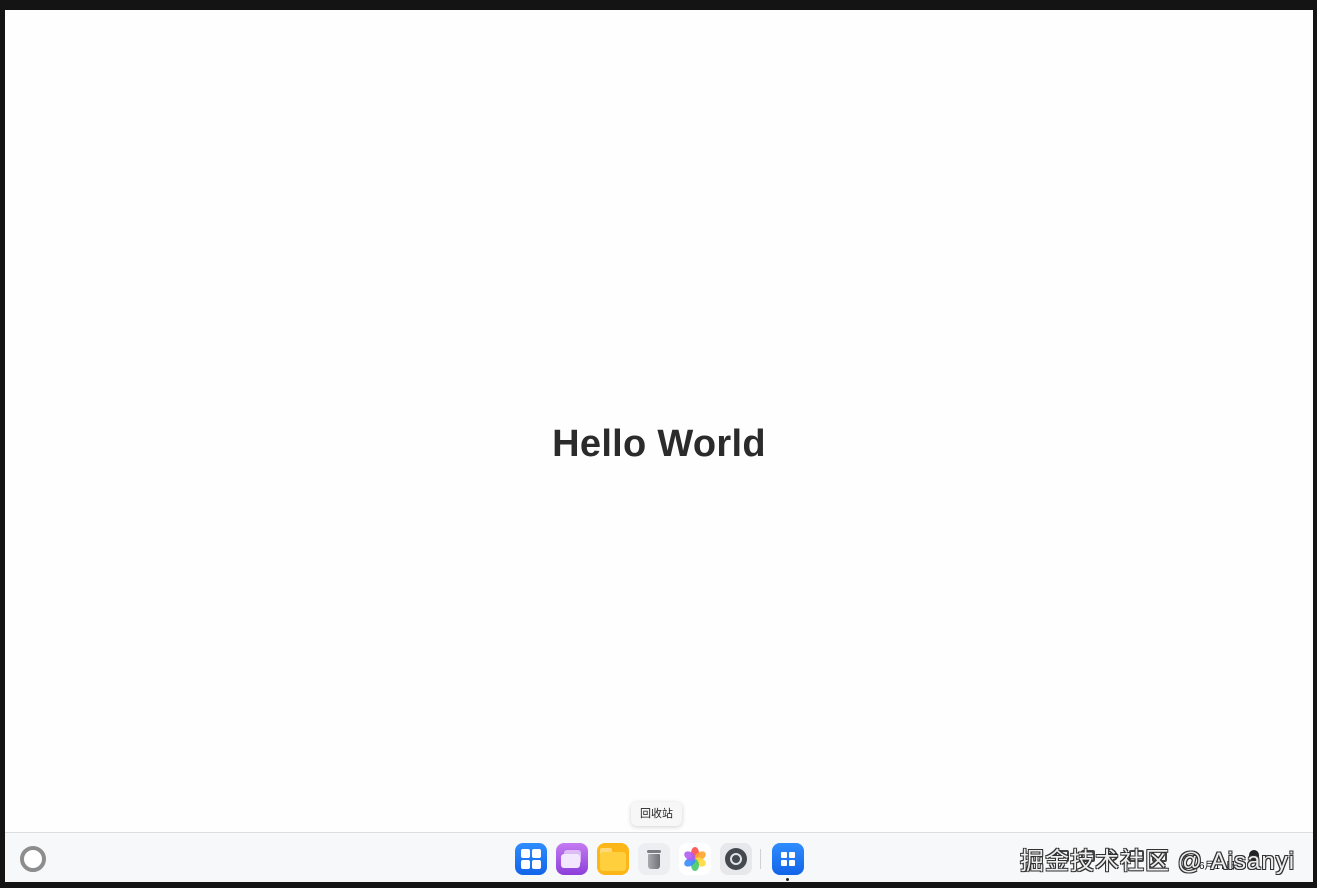 The width and height of the screenshot is (1317, 888). What do you see at coordinates (613, 859) in the screenshot?
I see `files-icon` at bounding box center [613, 859].